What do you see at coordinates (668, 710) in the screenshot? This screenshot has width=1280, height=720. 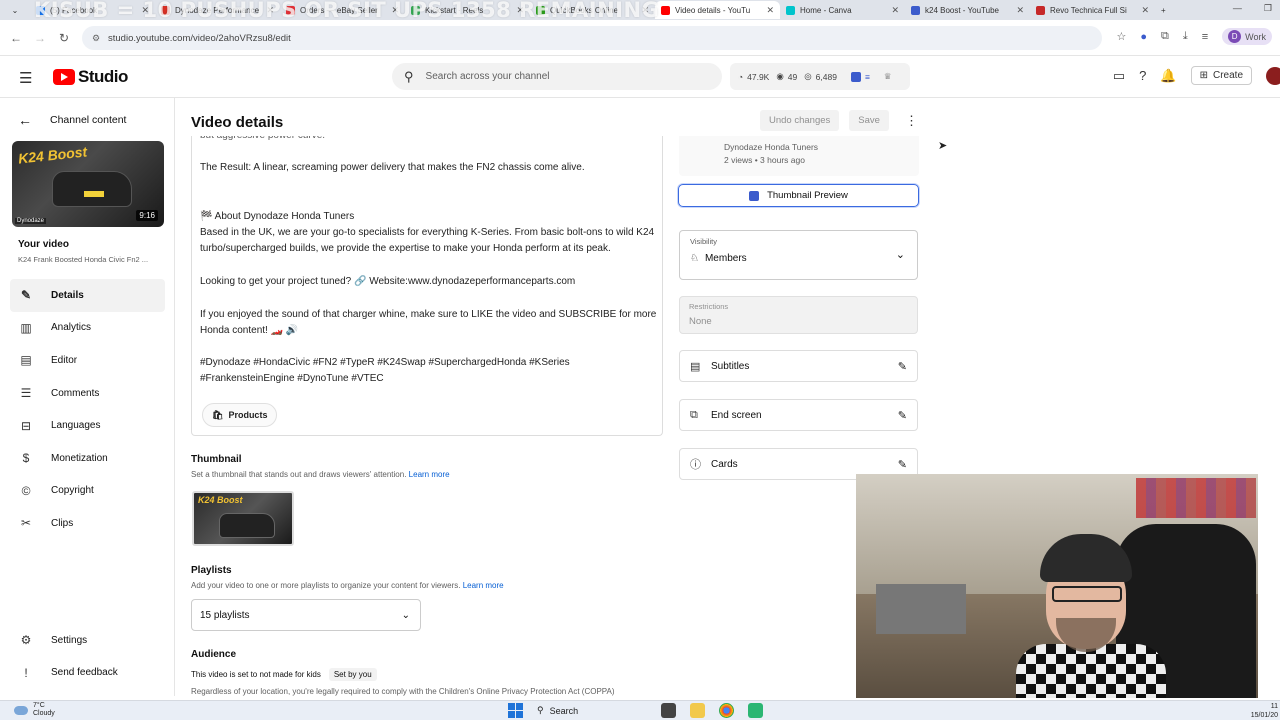 I see `task-view-icon` at bounding box center [668, 710].